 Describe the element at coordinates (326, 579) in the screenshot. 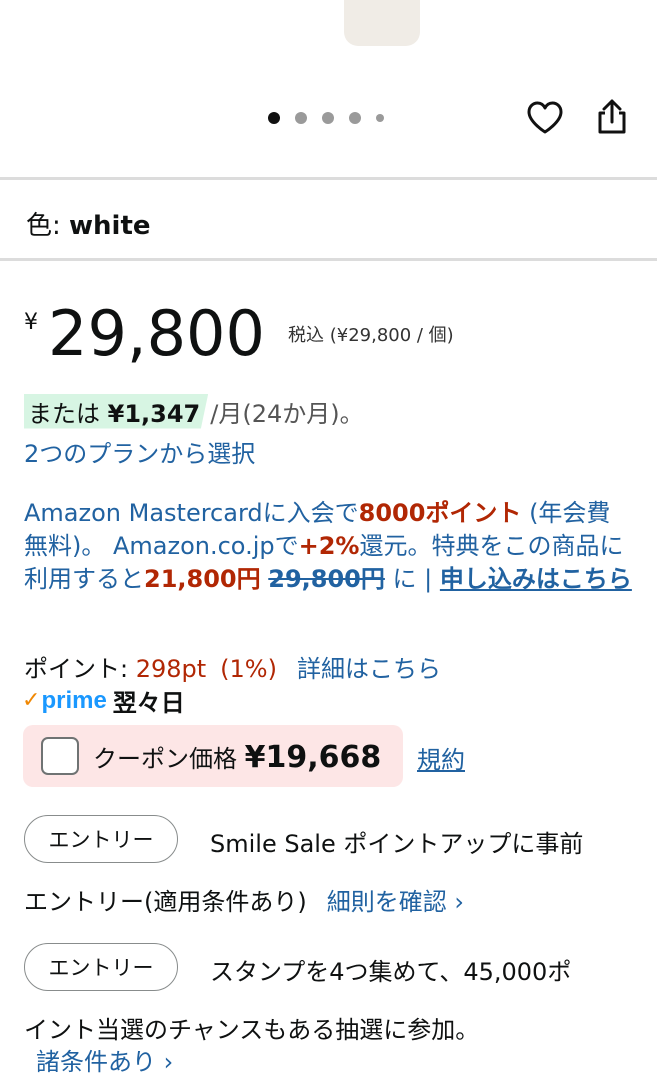

I see `promo-original-price: 29,800円` at that location.